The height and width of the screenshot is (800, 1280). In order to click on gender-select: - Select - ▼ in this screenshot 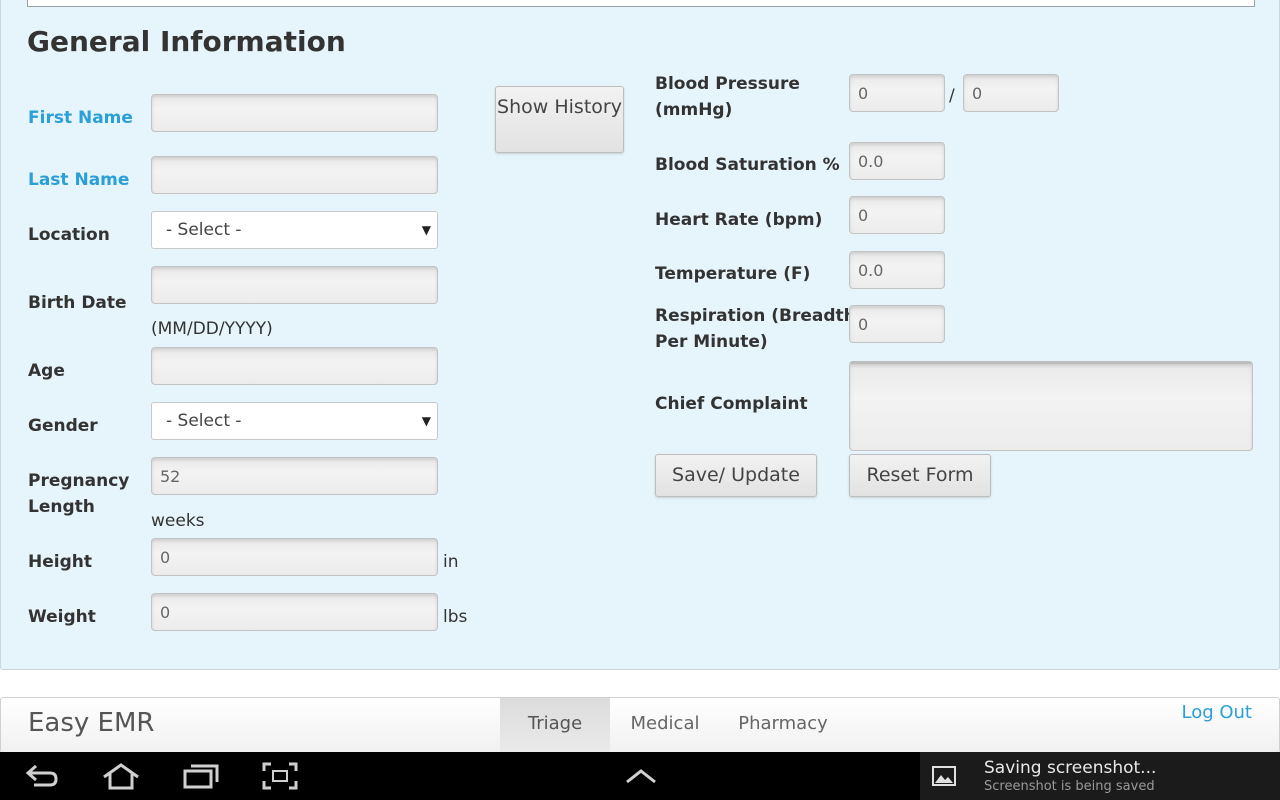, I will do `click(294, 421)`.